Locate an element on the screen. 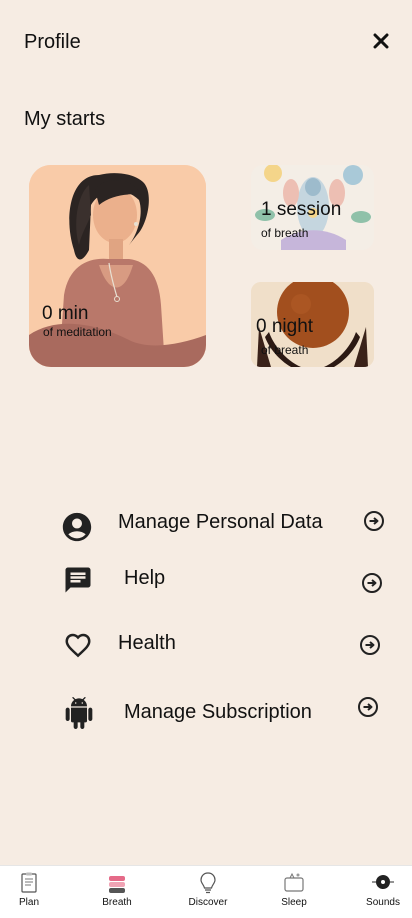 The height and width of the screenshot is (918, 412). close-icon is located at coordinates (381, 41).